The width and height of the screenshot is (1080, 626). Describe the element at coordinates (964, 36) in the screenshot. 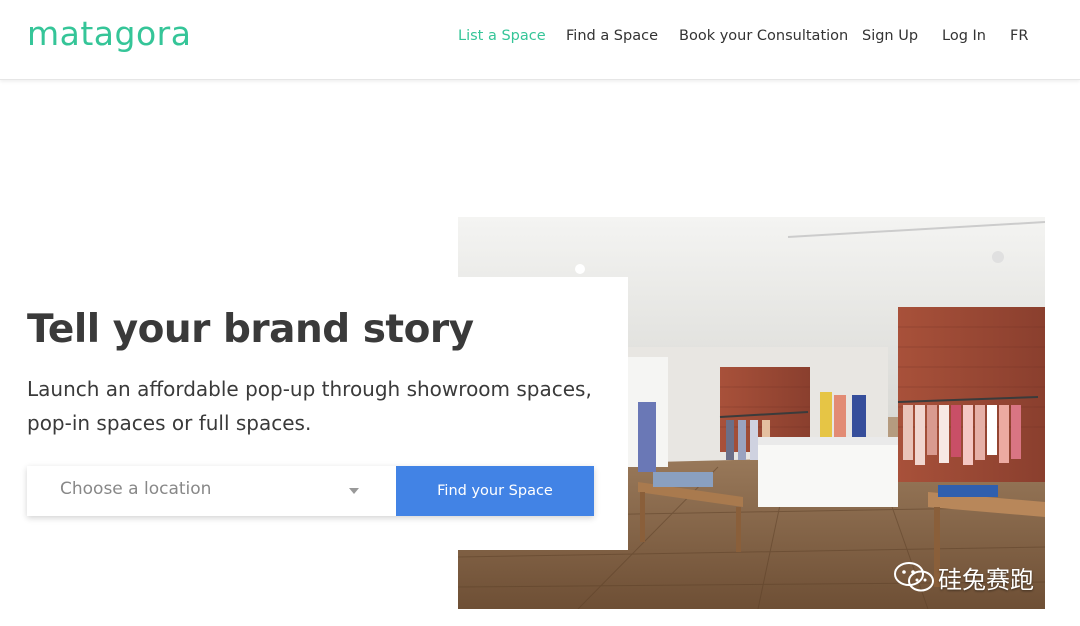

I see `nav-log-in: Log In` at that location.